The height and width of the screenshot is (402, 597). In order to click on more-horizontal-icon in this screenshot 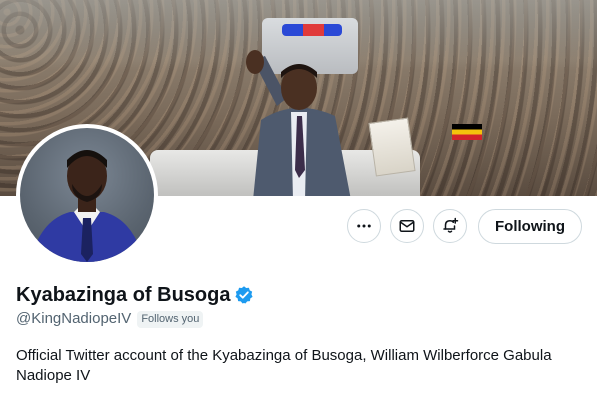, I will do `click(364, 226)`.